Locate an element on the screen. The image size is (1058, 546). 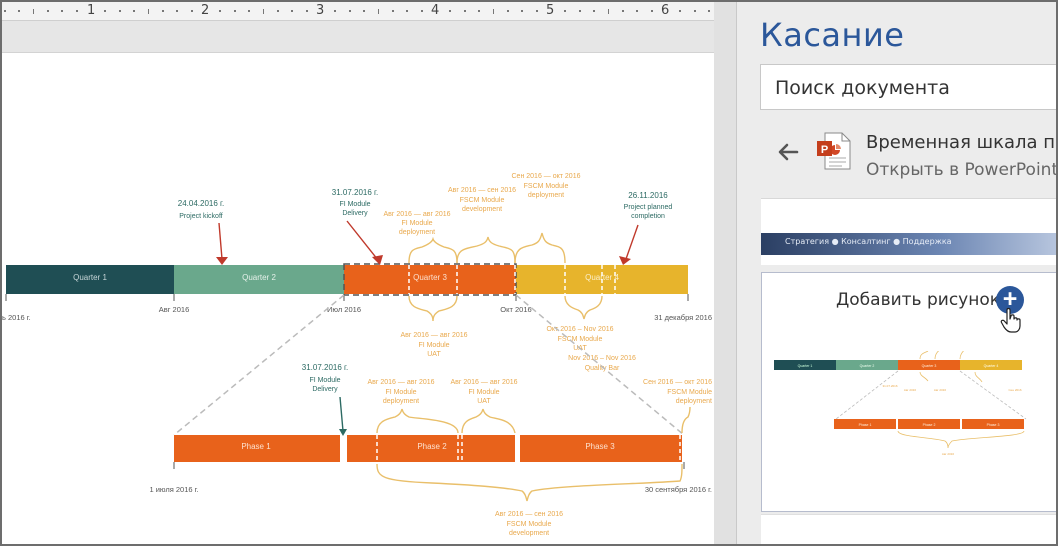
mini-label: Phase 2 is located at coordinates (929, 425).